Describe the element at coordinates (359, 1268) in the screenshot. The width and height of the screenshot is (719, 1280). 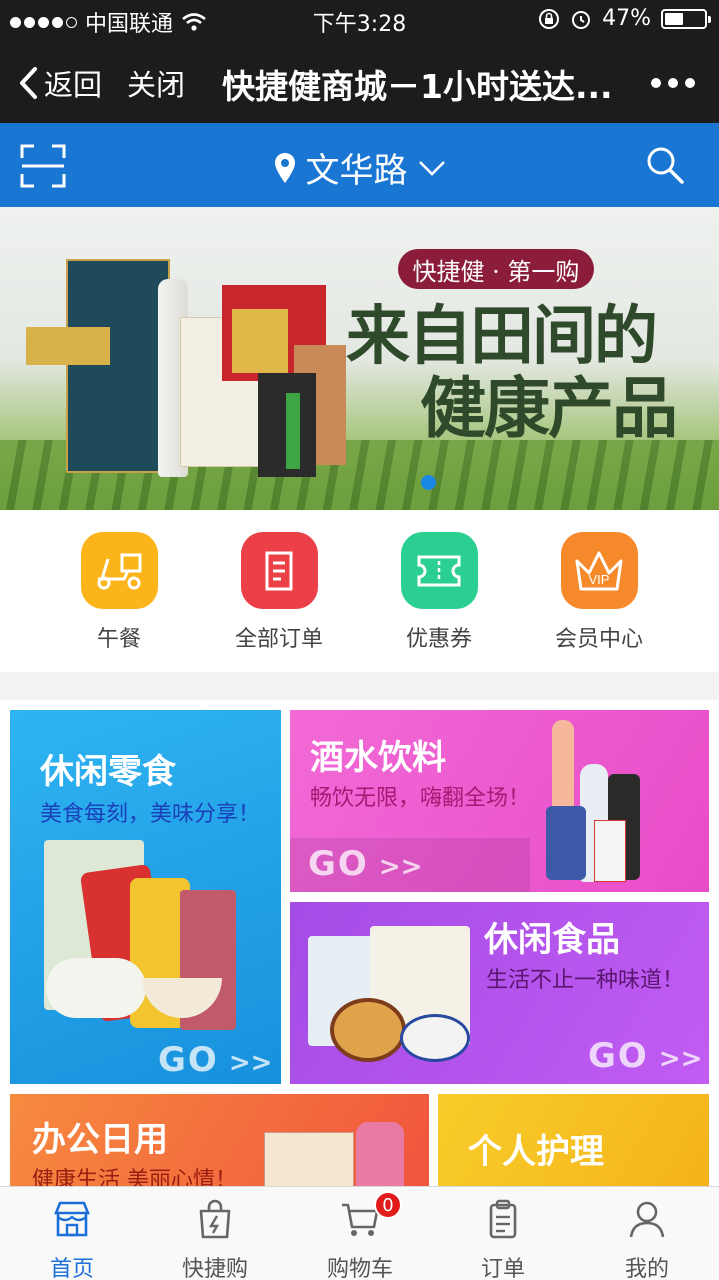
I see `tab-label: 购物车` at that location.